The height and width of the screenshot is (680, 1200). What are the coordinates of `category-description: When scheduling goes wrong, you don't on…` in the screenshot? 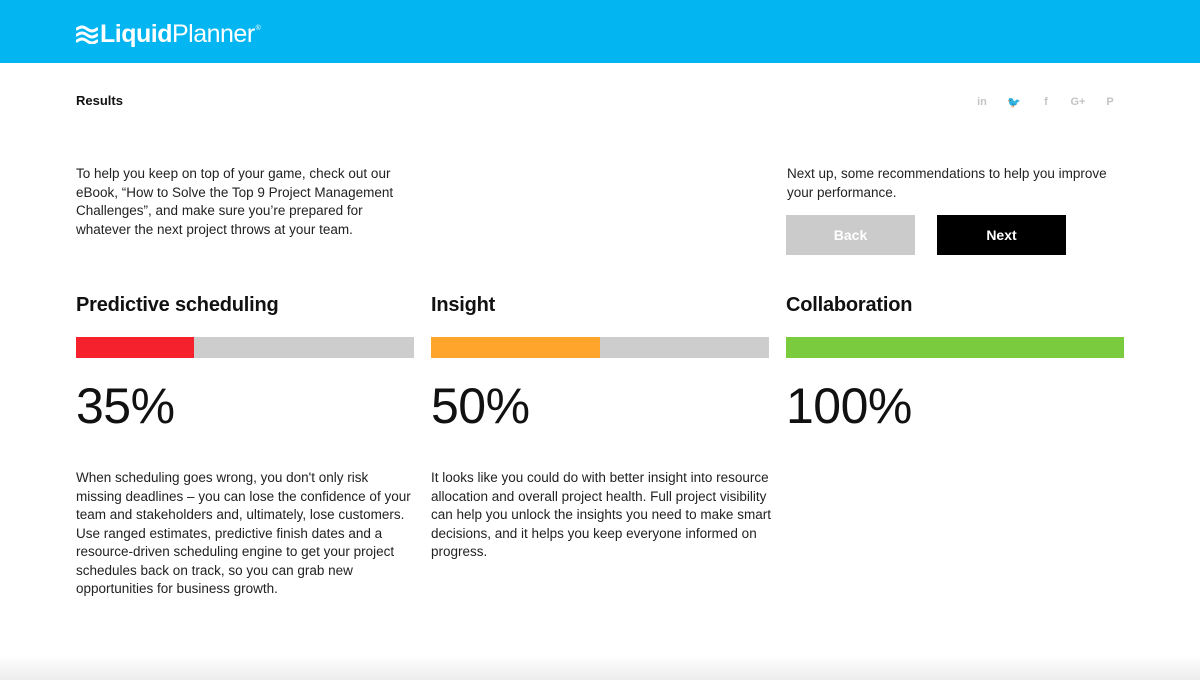 It's located at (243, 533).